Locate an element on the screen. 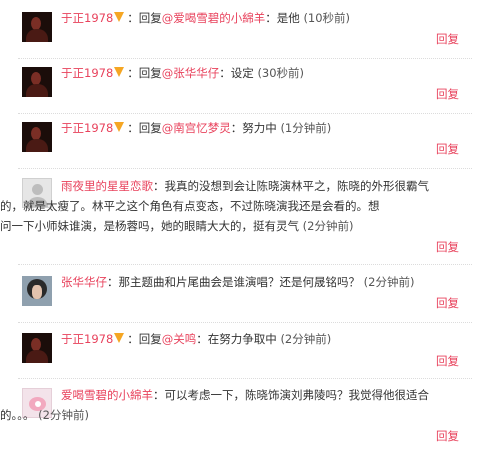 Image resolution: width=487 pixels, height=450 pixels. mention-link: @南宫忆梦灵 is located at coordinates (196, 128).